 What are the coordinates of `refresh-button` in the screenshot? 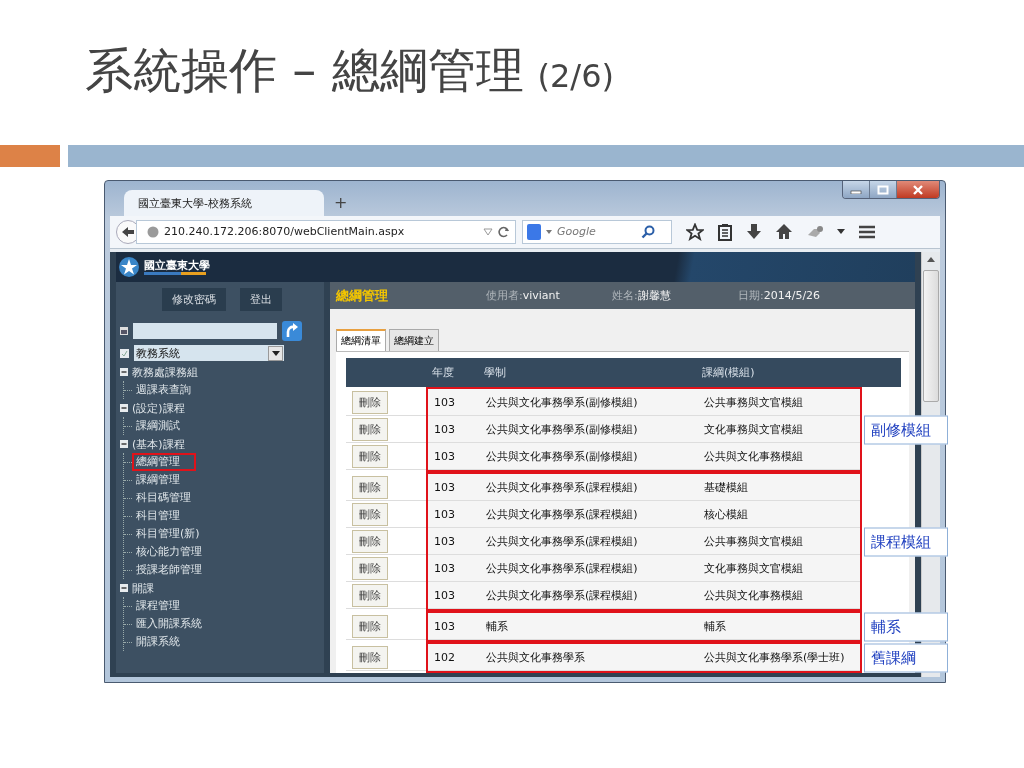 It's located at (292, 331).